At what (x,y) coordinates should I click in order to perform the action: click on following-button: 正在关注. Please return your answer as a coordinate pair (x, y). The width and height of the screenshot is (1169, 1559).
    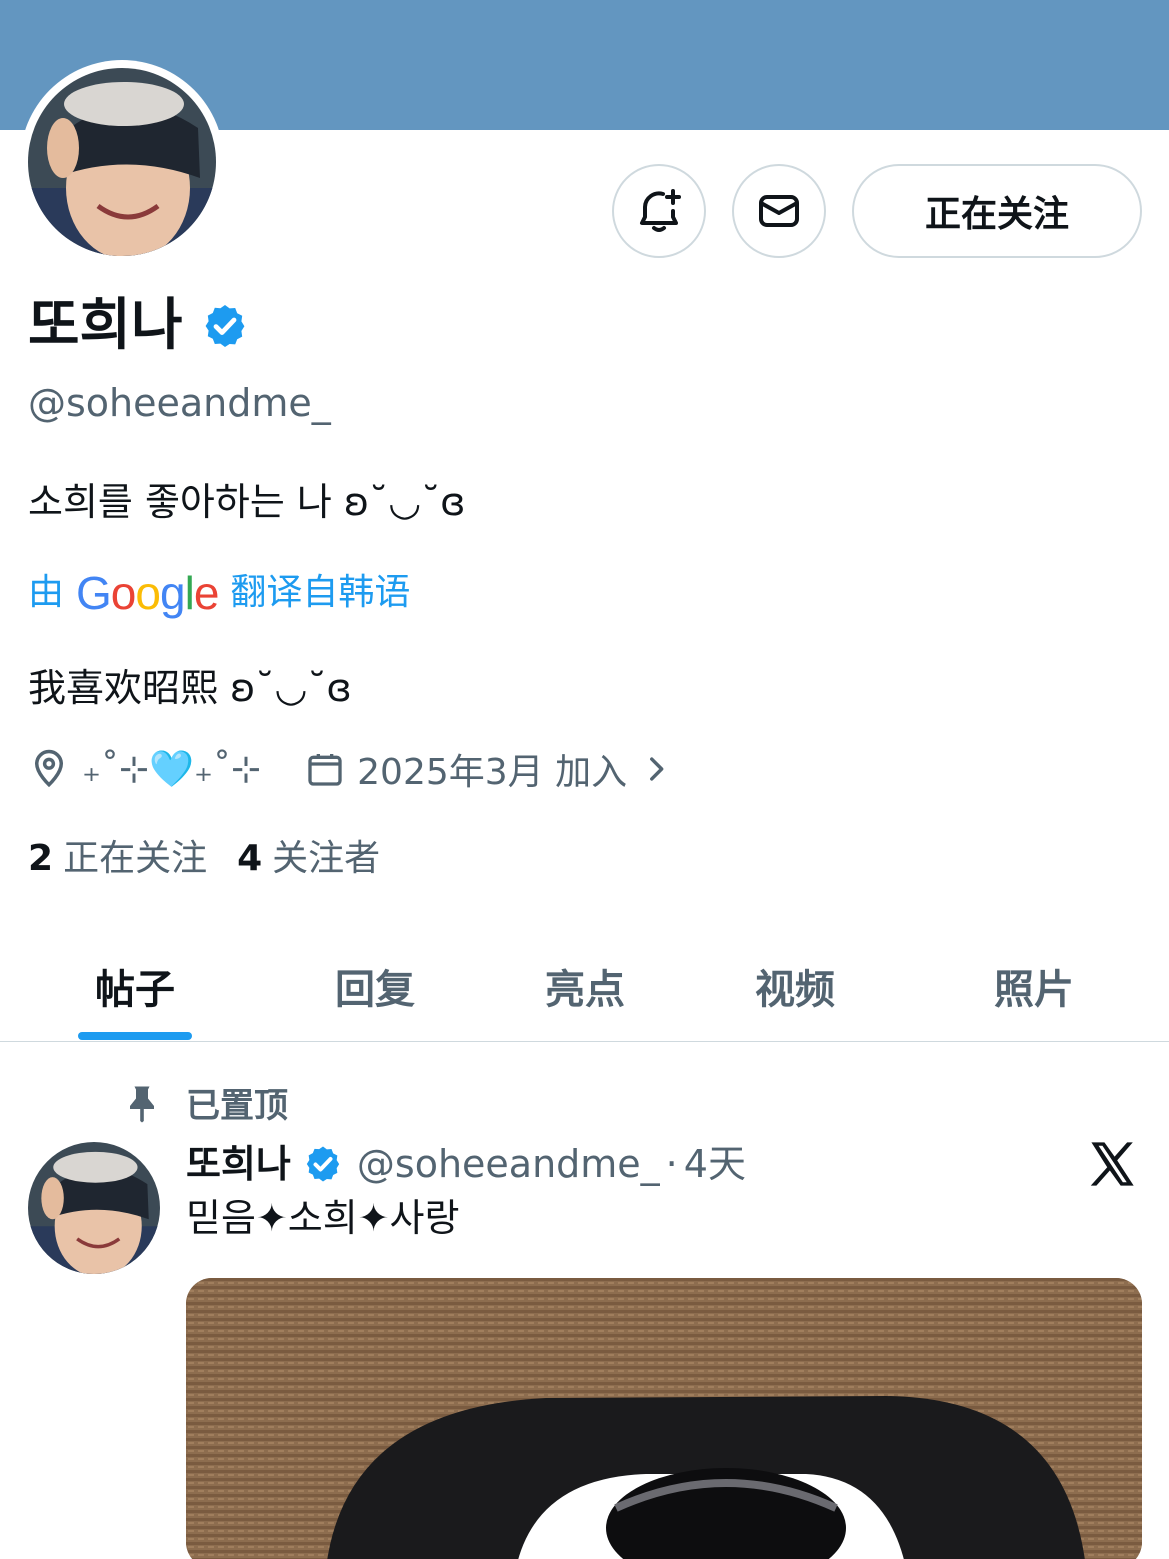
    Looking at the image, I should click on (997, 211).